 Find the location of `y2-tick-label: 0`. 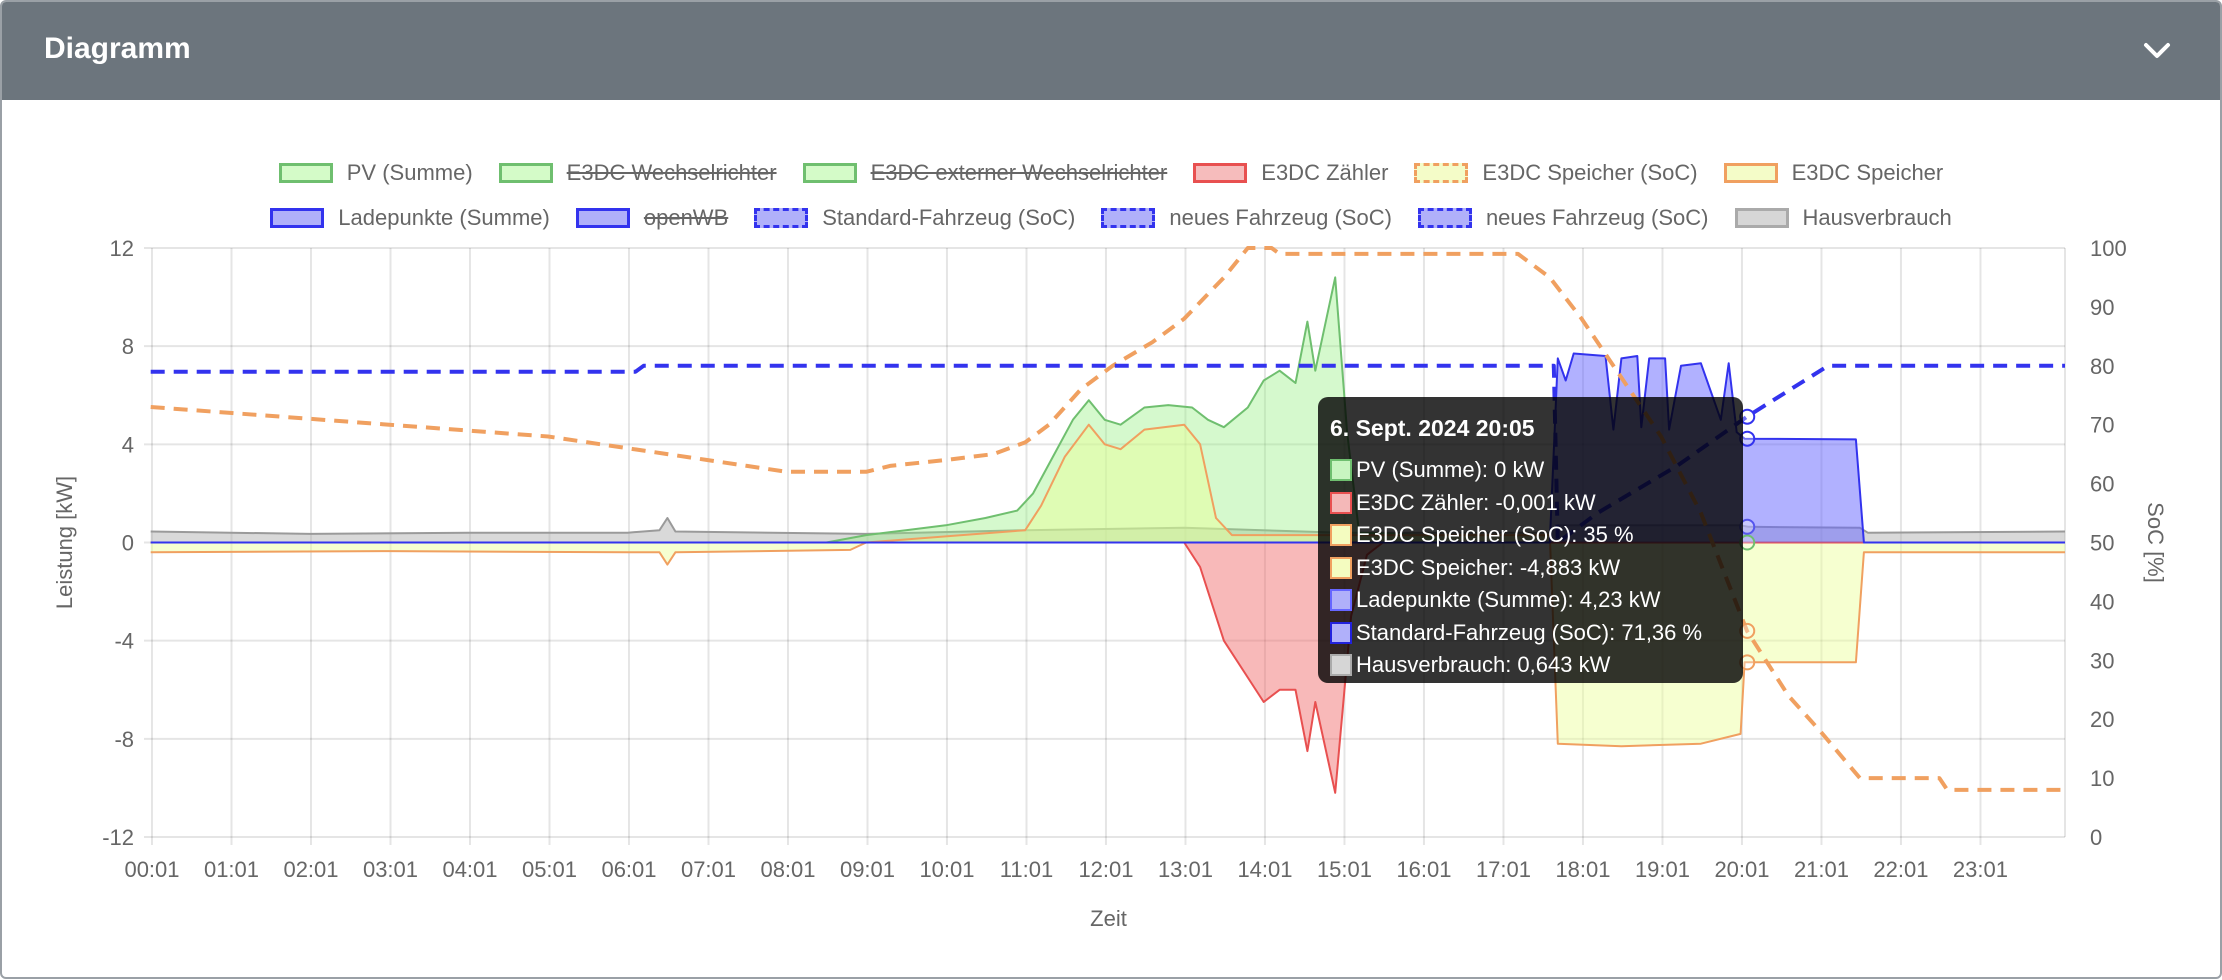

y2-tick-label: 0 is located at coordinates (2096, 837).